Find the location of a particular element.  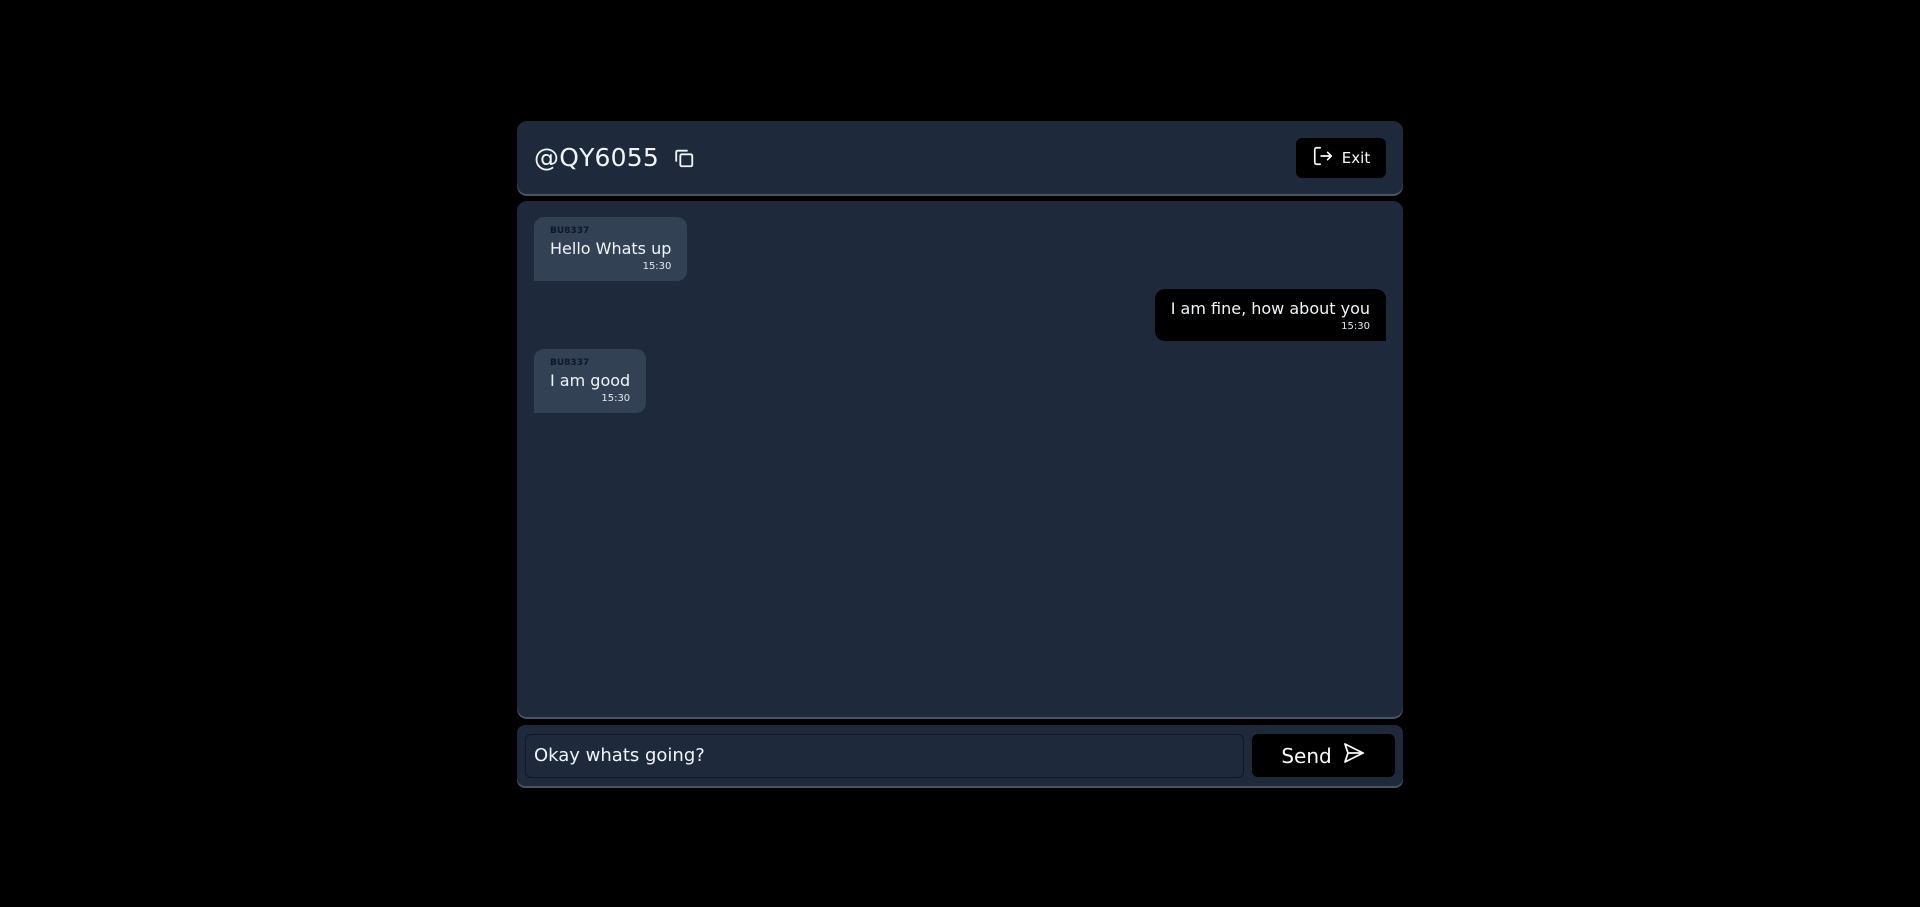

exit-button: Exit is located at coordinates (1341, 157).